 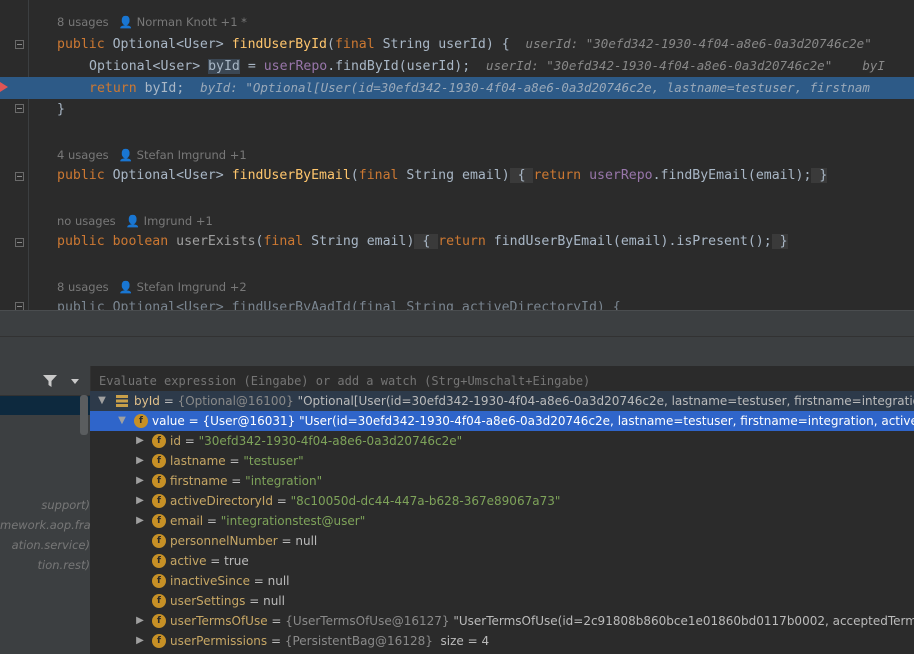 What do you see at coordinates (84, 415) in the screenshot?
I see `frames-scrollbar` at bounding box center [84, 415].